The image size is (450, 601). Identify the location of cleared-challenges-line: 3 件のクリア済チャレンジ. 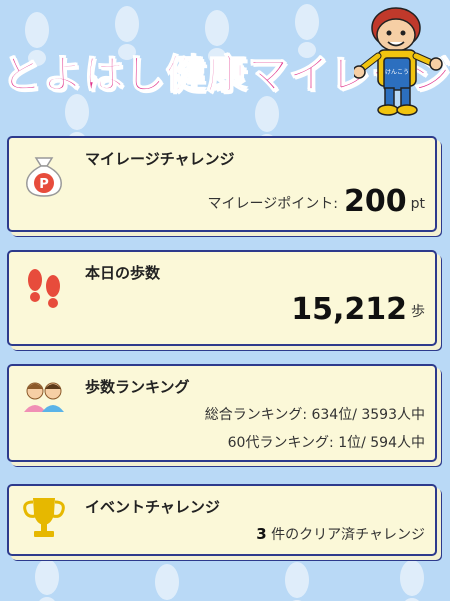
(340, 534).